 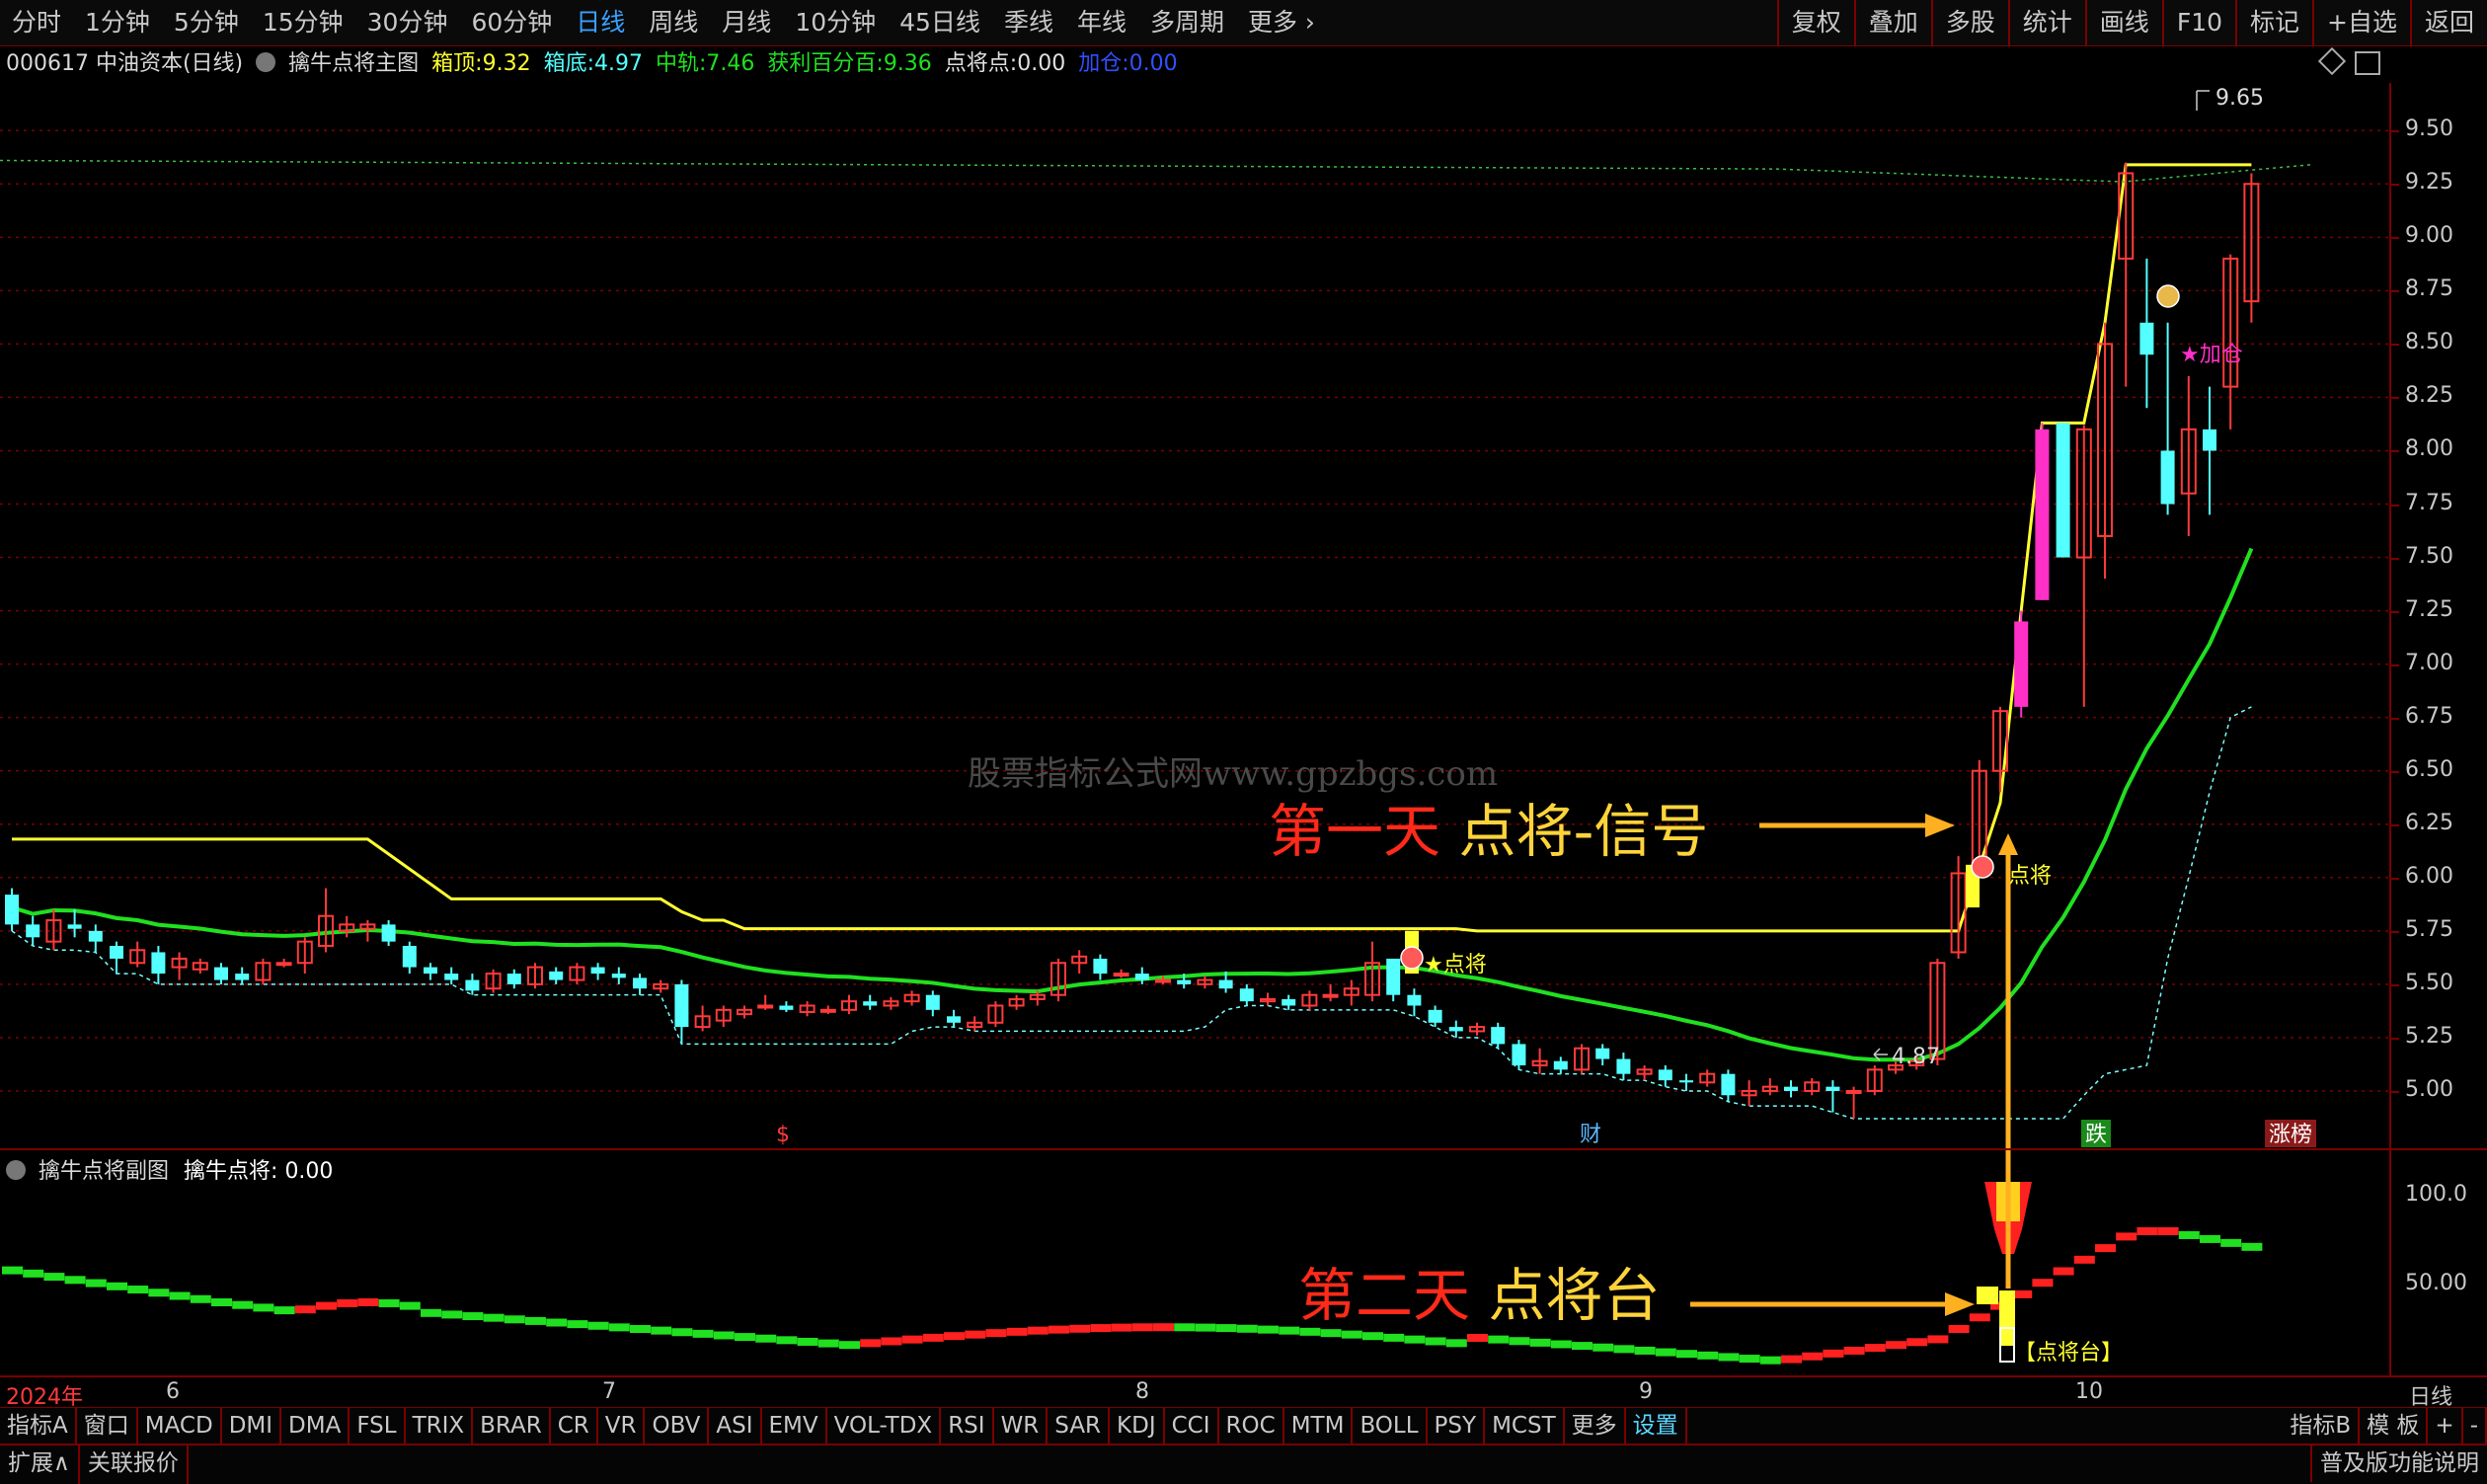 I want to click on indicator-tab-20: MTM, so click(x=1319, y=1426).